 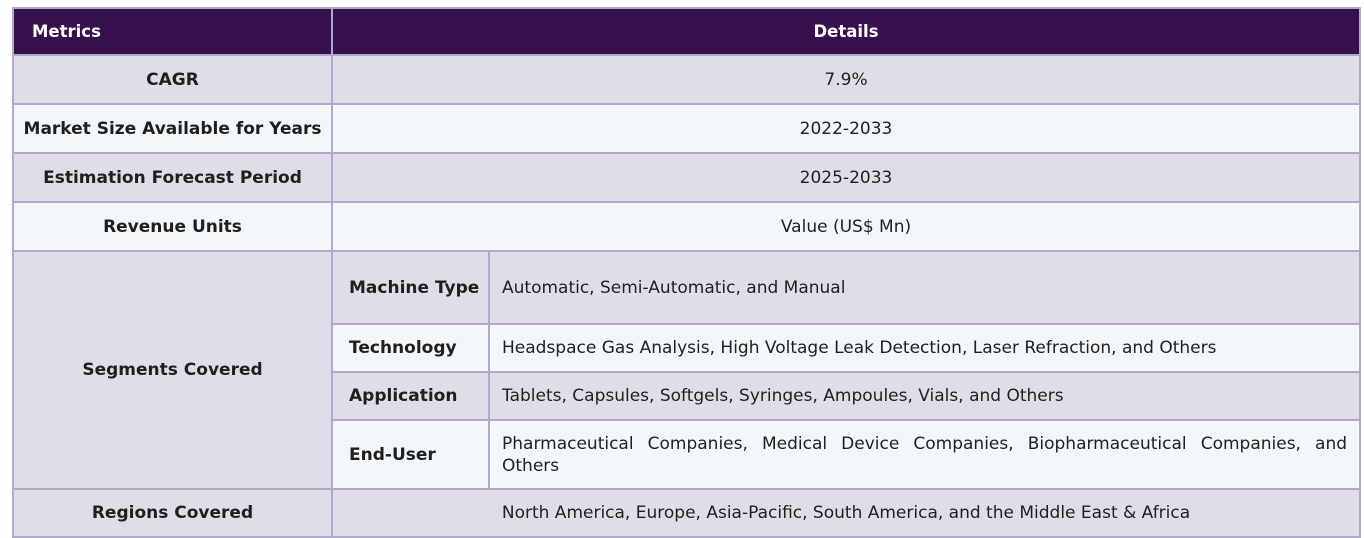 What do you see at coordinates (410, 287) in the screenshot?
I see `segment-name: Machine Type` at bounding box center [410, 287].